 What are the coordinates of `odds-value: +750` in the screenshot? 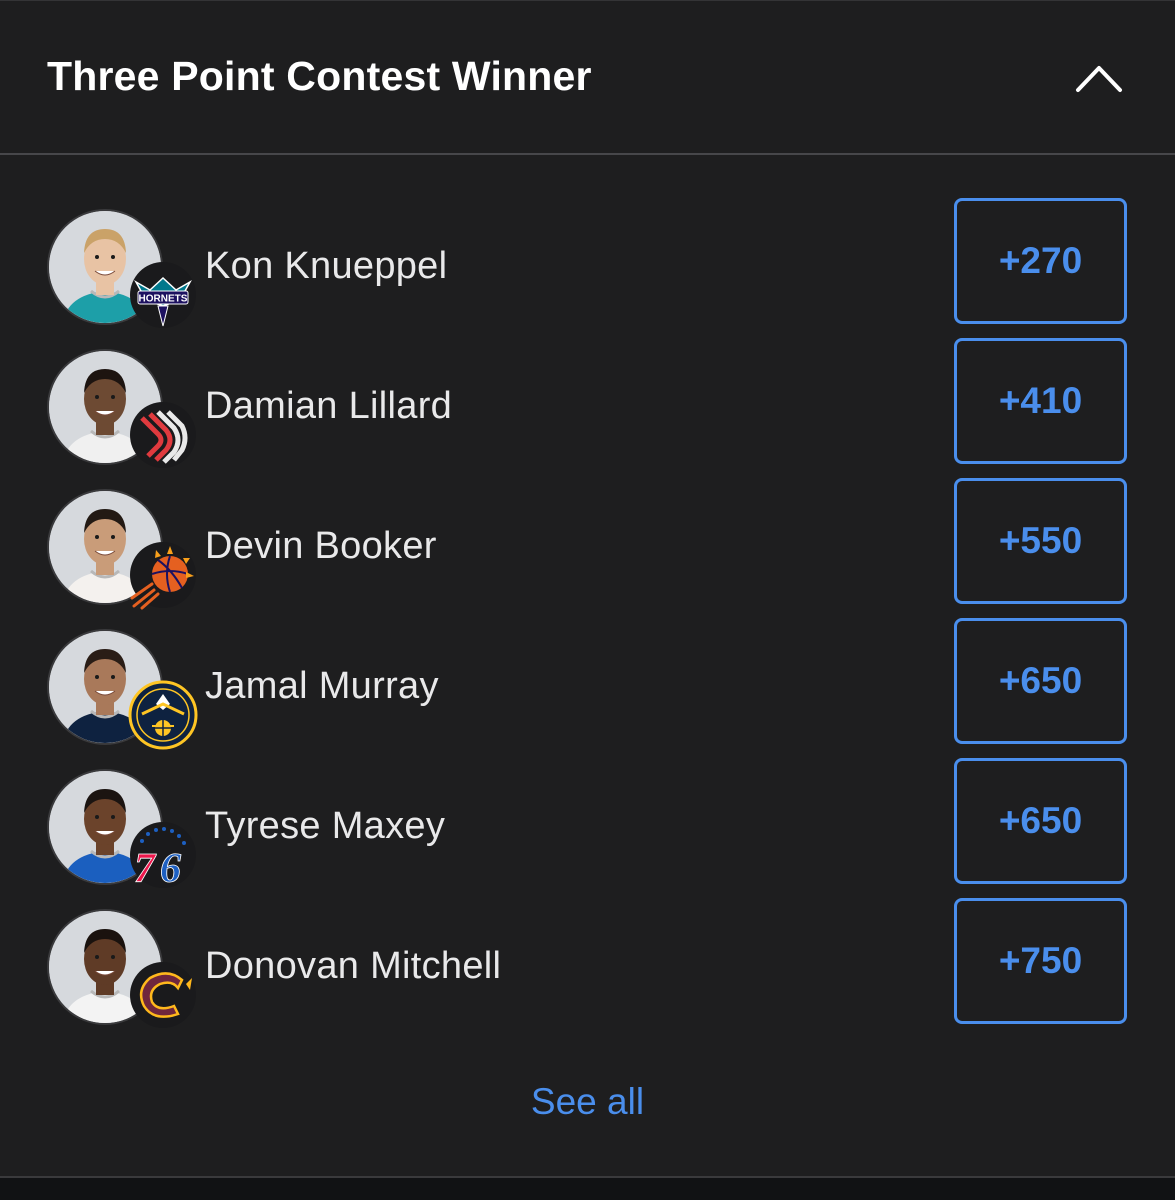 It's located at (1040, 960).